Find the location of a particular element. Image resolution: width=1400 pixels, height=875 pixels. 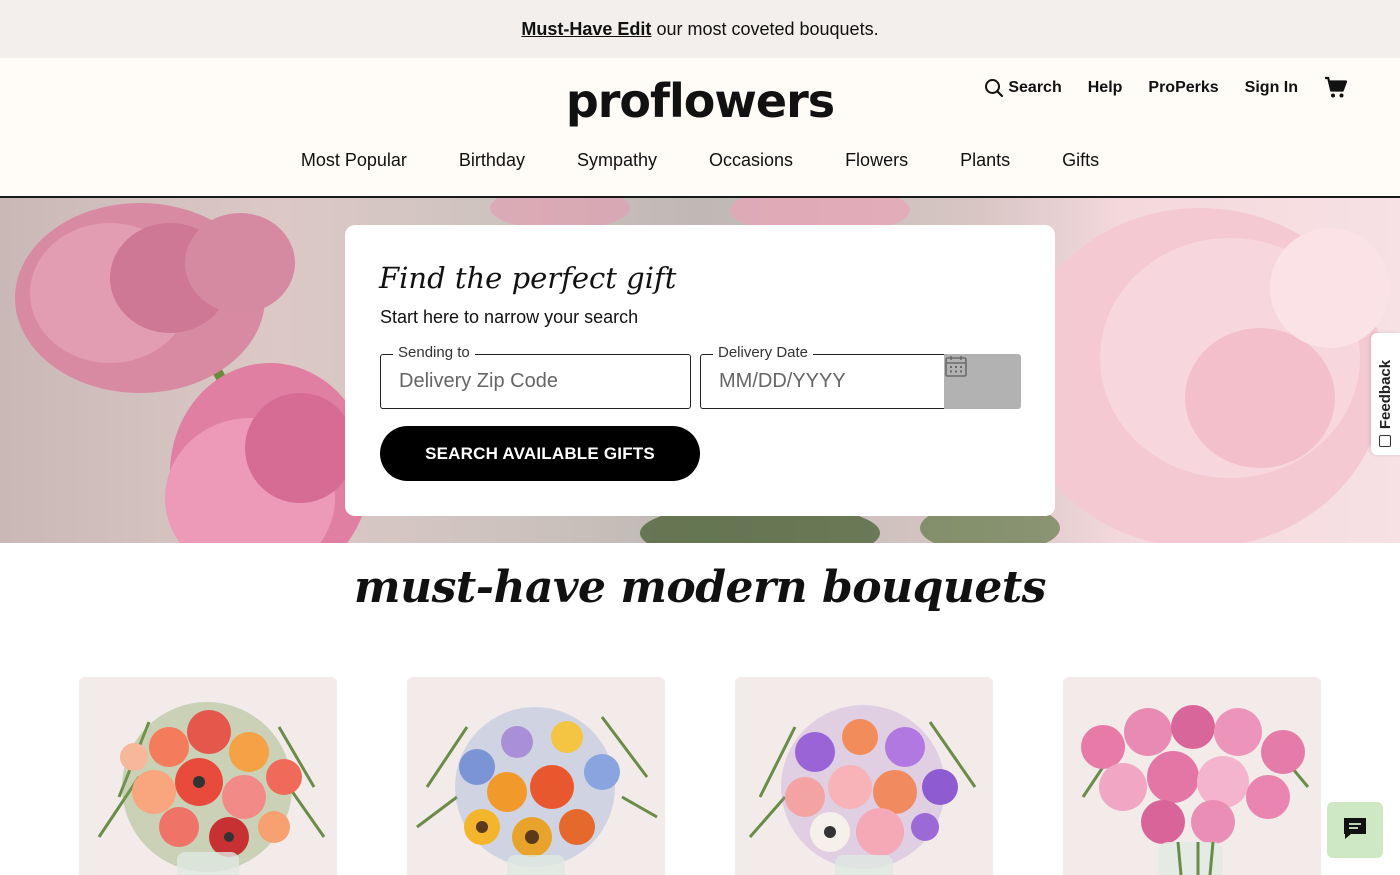

search-label: Search is located at coordinates (1035, 87).